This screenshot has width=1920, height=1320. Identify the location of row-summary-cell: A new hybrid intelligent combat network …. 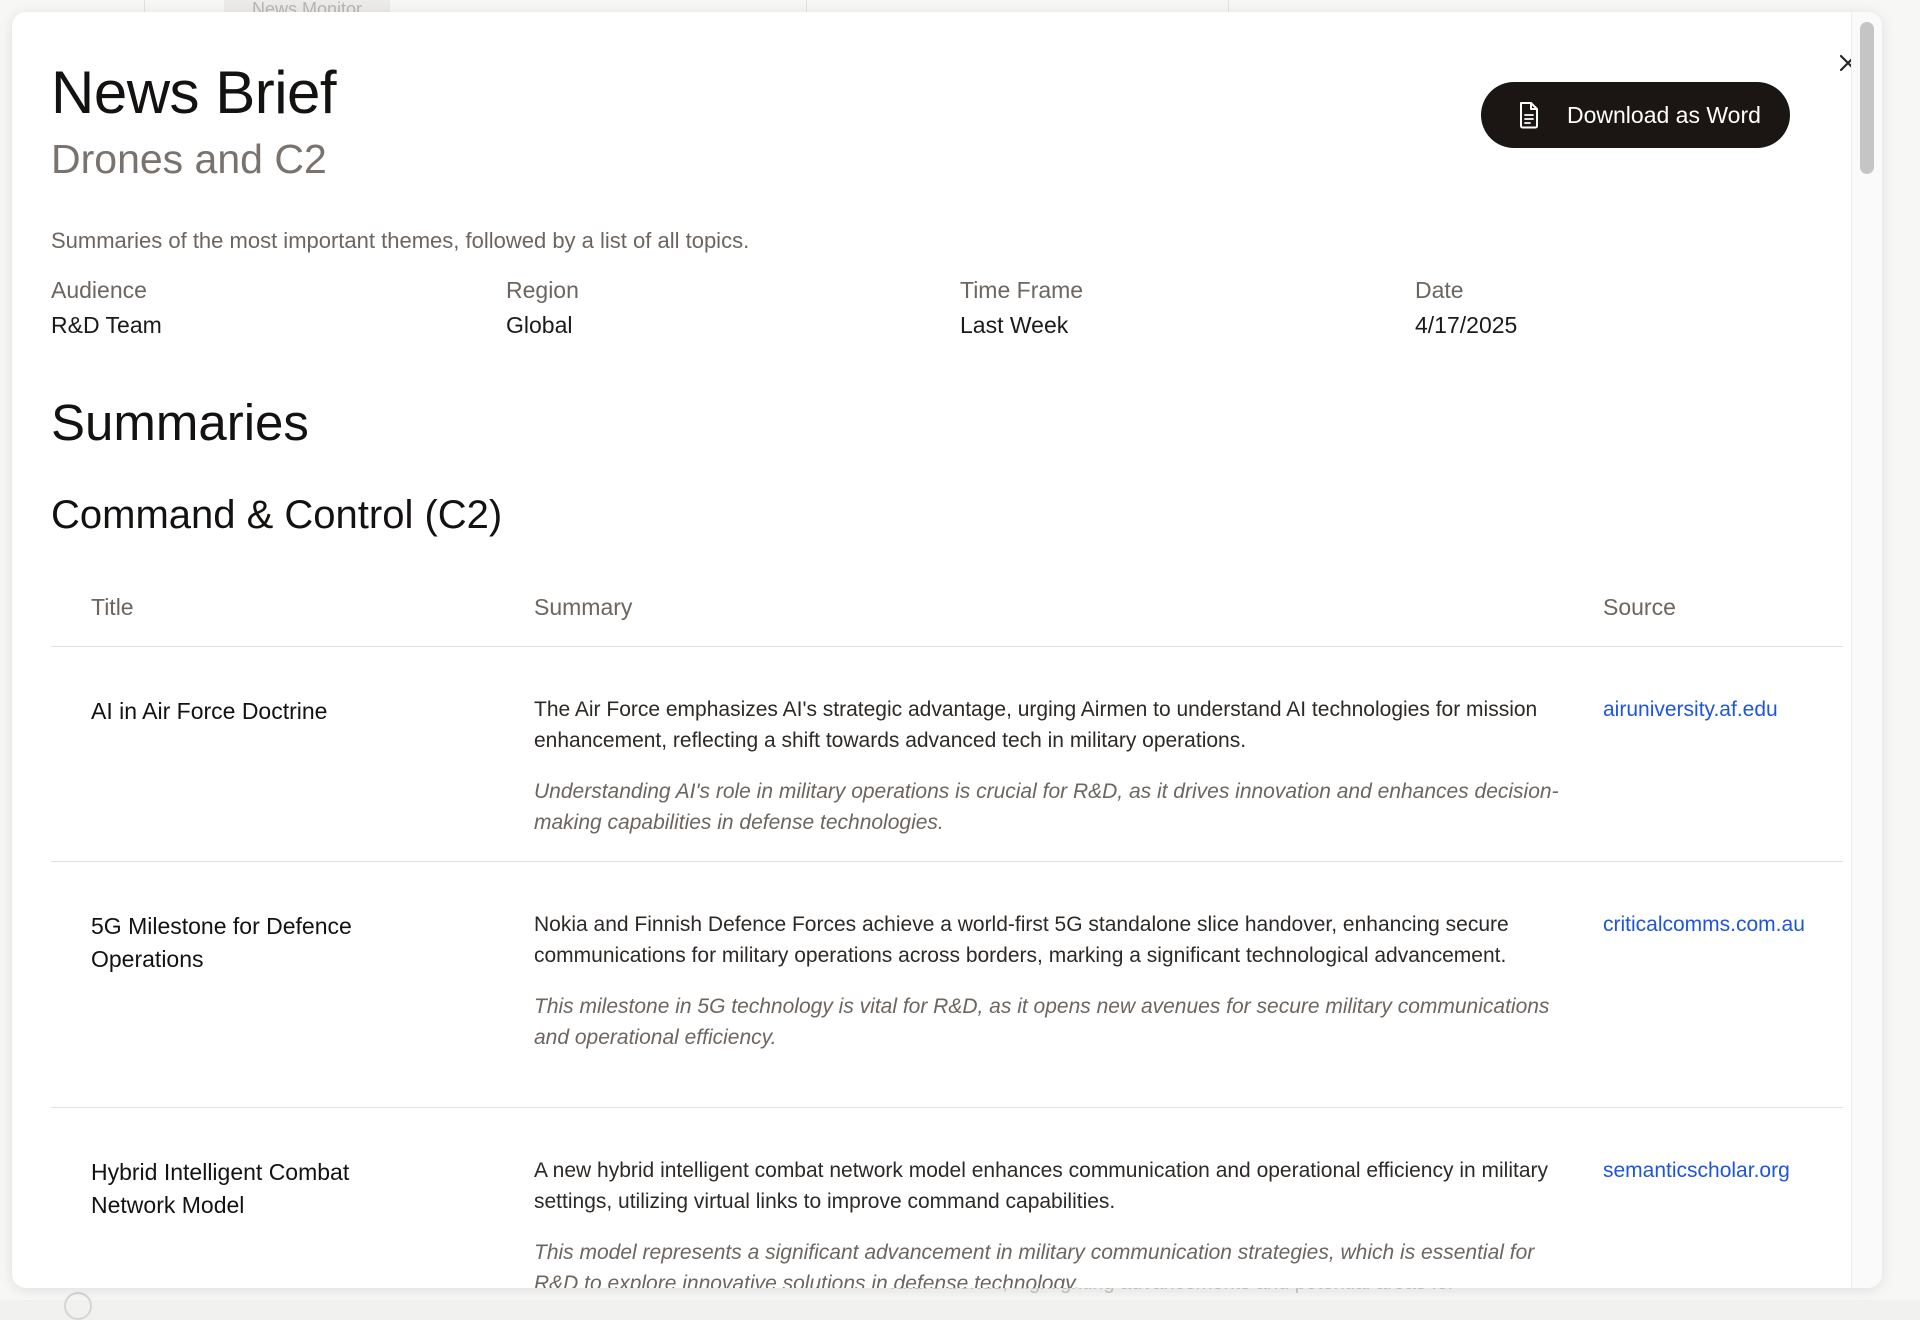
(1049, 1221).